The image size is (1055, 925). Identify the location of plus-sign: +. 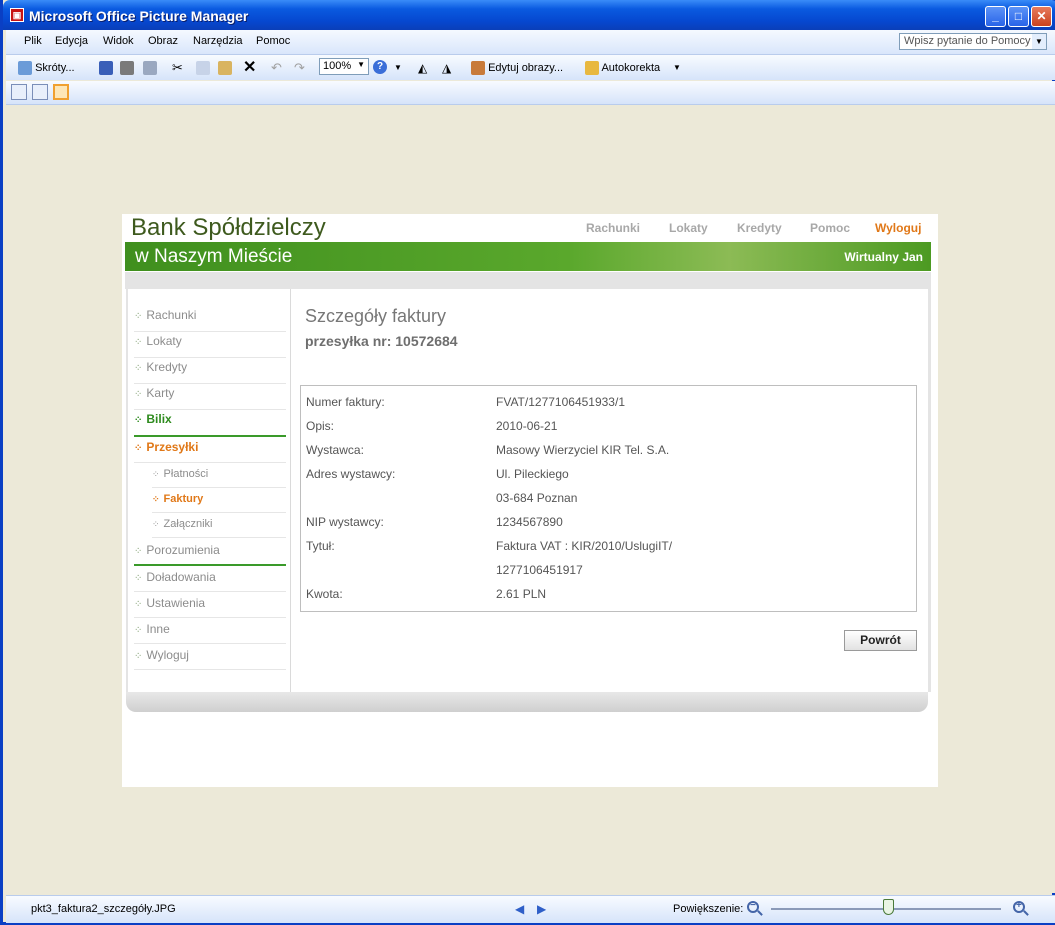
(1019, 905).